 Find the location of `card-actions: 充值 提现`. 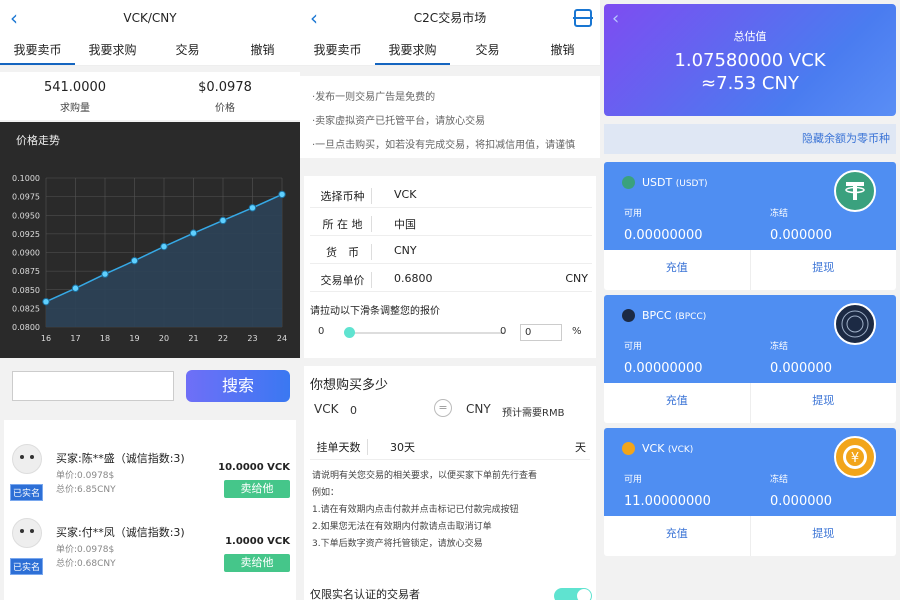

card-actions: 充值 提现 is located at coordinates (750, 270).